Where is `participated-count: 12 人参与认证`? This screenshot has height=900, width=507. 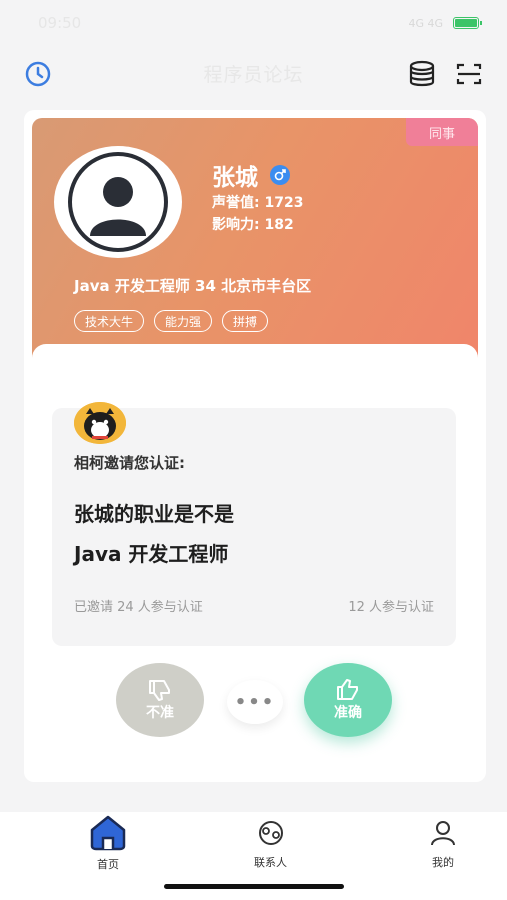
participated-count: 12 人参与认证 is located at coordinates (391, 607).